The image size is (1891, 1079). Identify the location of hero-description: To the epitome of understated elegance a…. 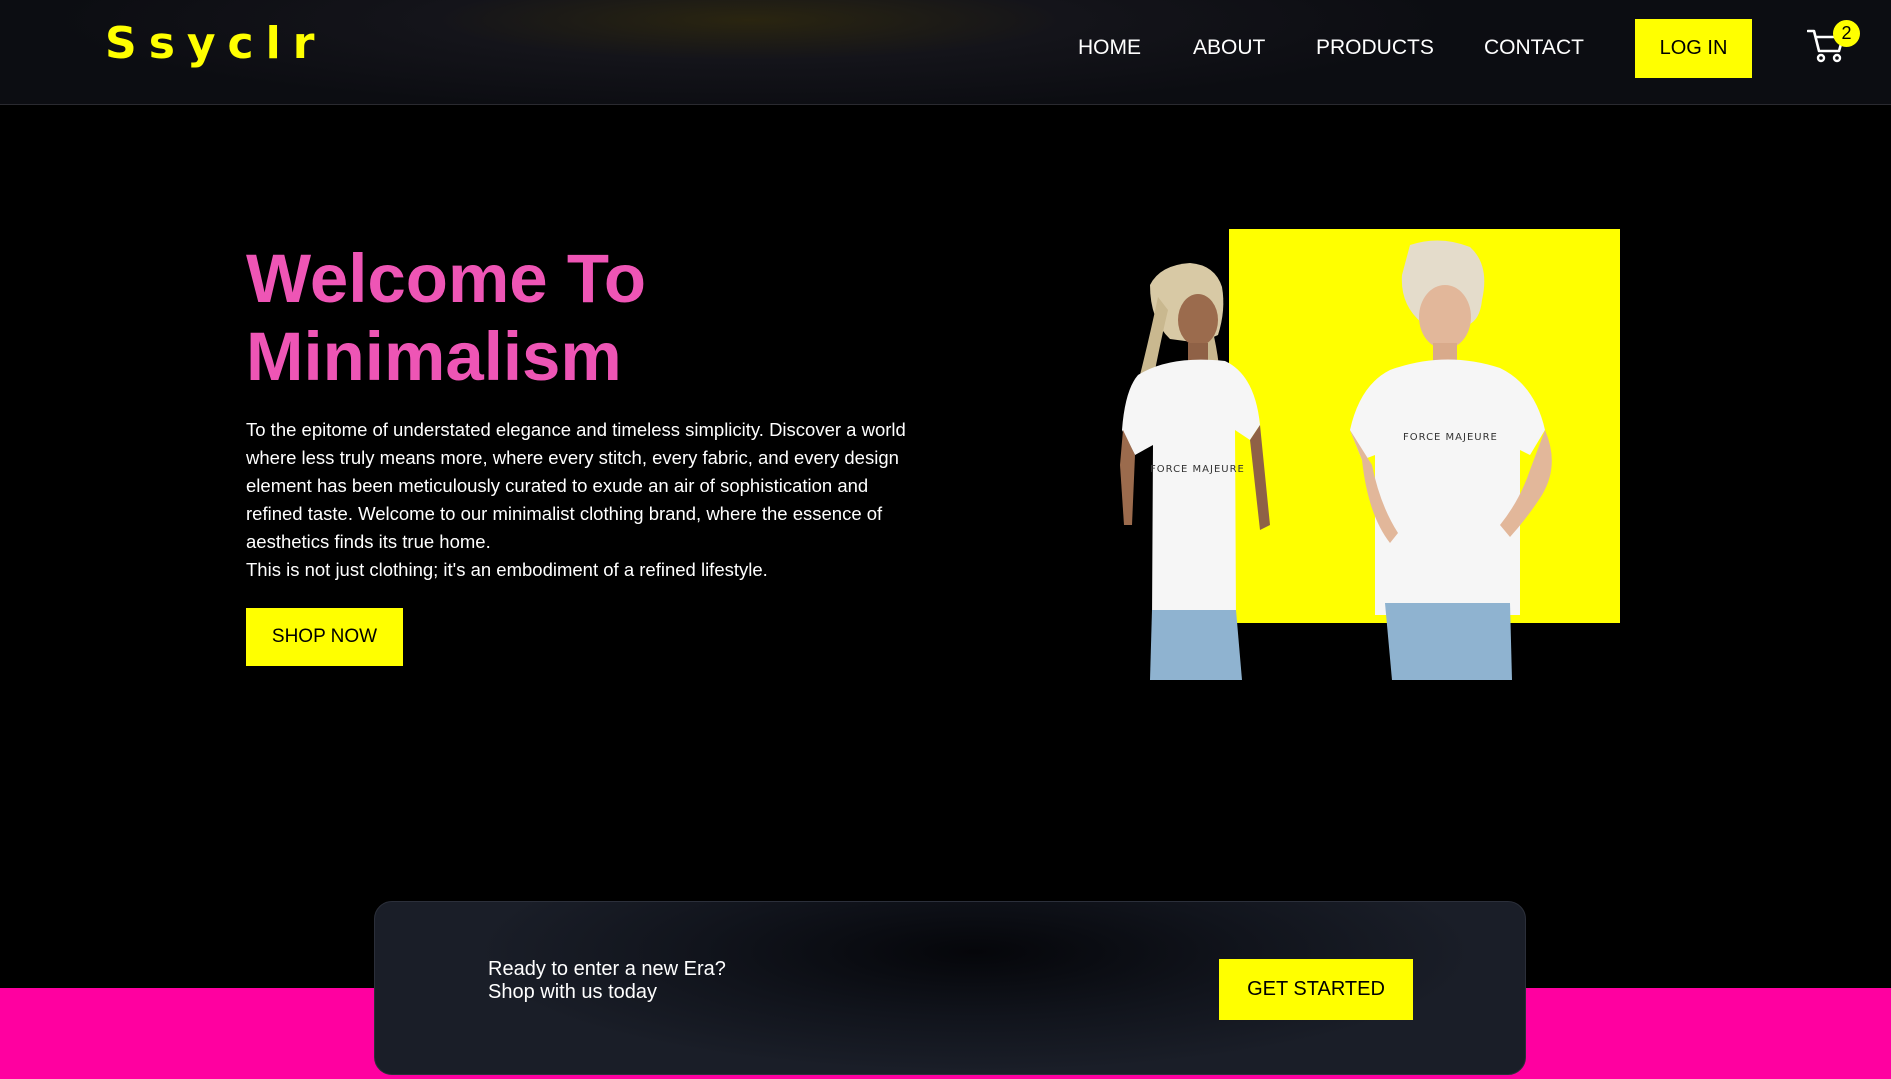
(576, 500).